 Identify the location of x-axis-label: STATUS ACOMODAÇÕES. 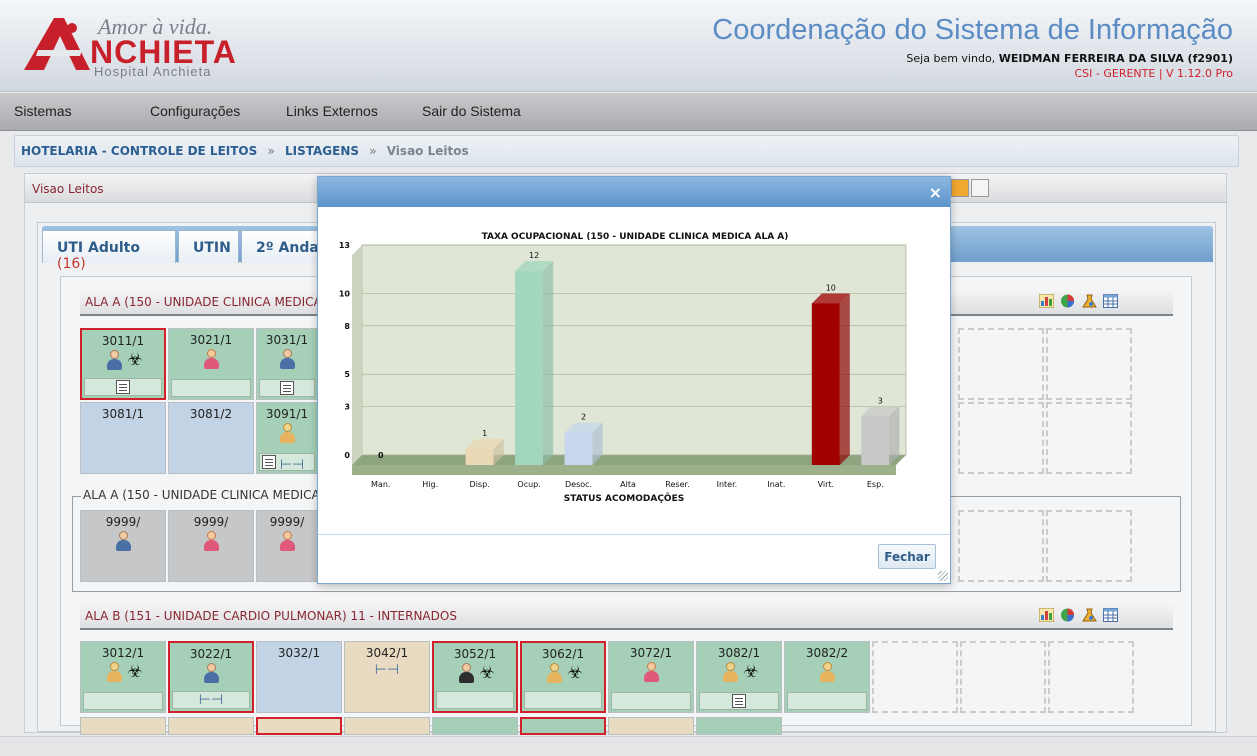
(624, 498).